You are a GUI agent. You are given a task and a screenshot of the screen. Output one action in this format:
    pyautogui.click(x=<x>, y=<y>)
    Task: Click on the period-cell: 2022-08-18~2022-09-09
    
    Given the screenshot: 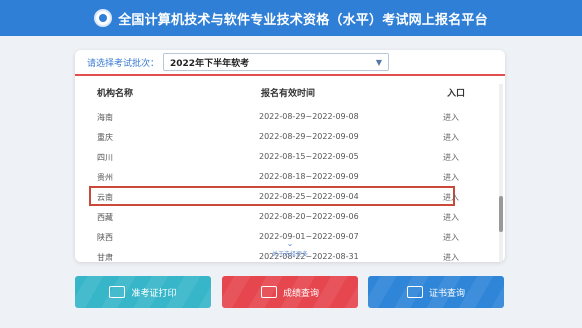 What is the action you would take?
    pyautogui.click(x=309, y=176)
    